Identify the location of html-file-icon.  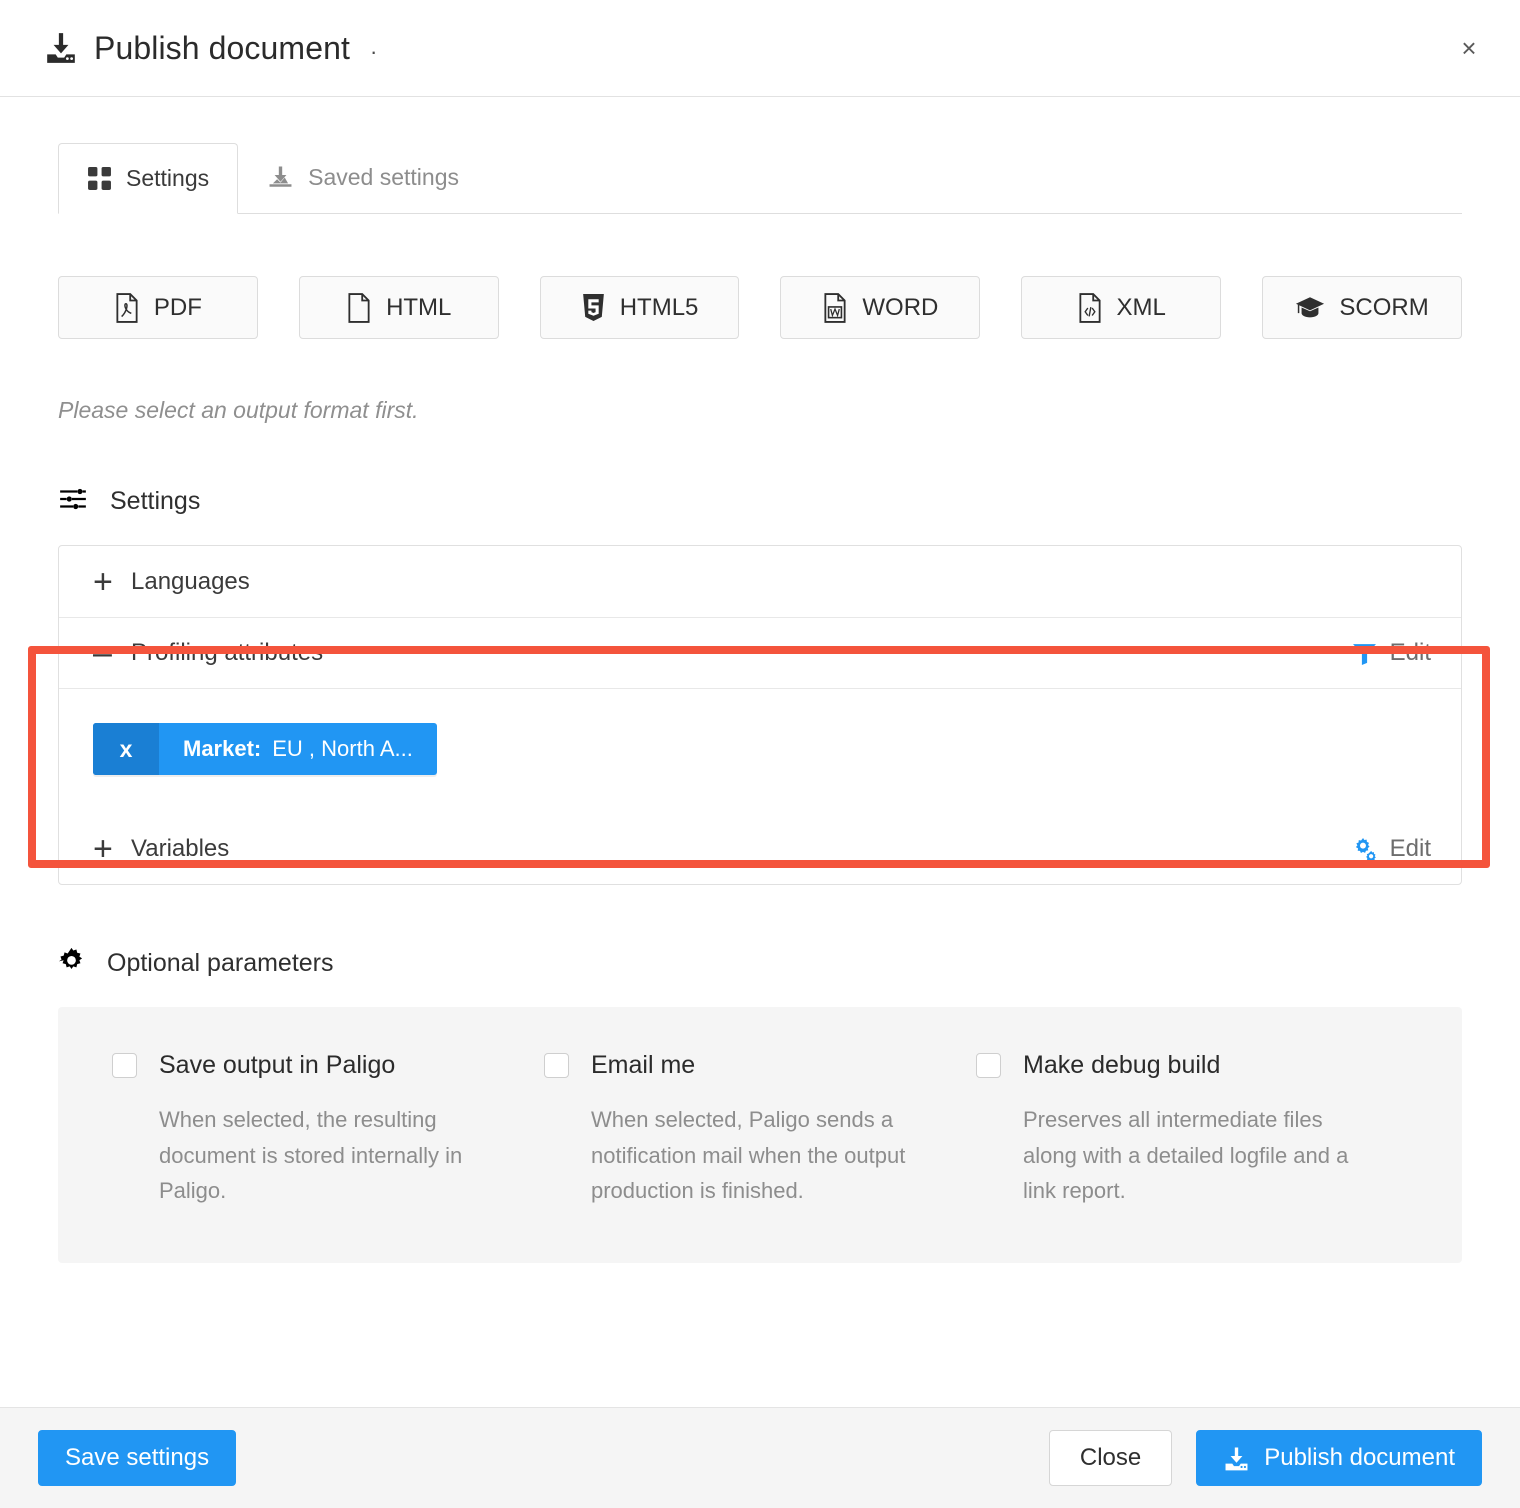
(359, 307).